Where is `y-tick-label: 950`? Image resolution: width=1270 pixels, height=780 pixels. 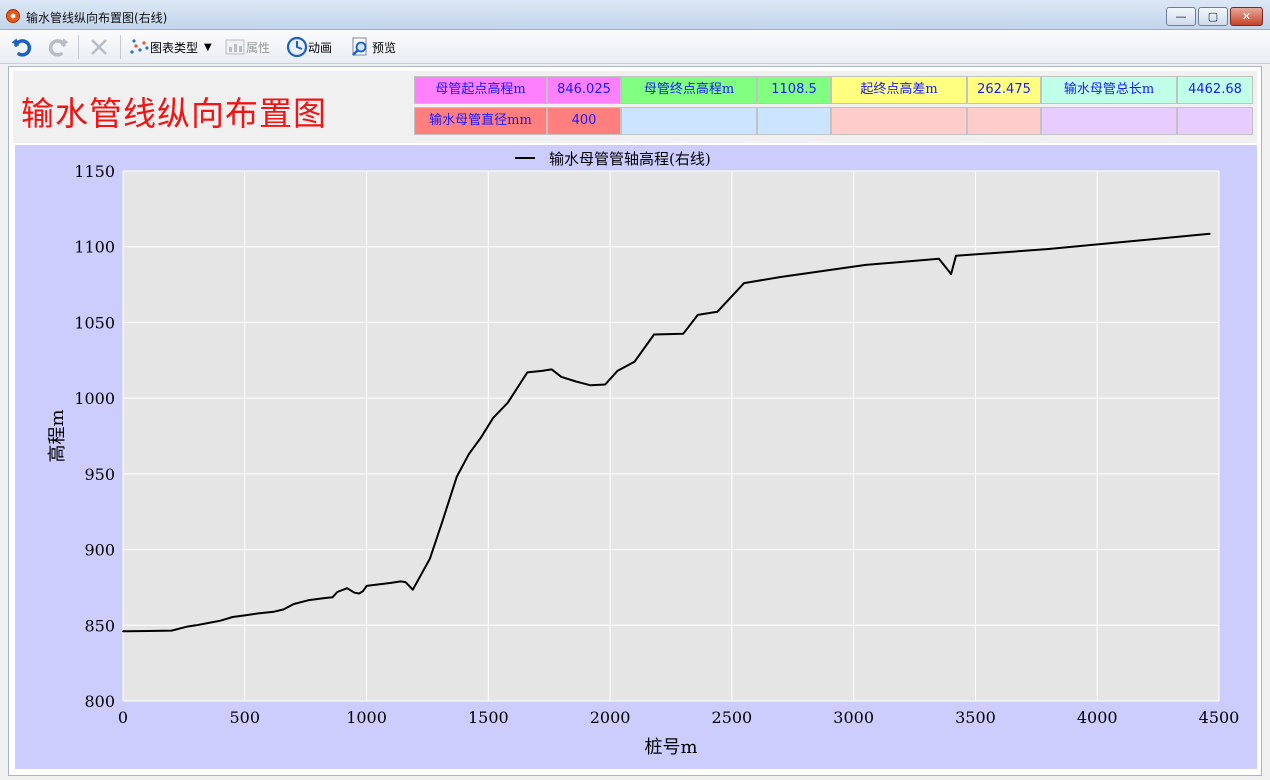
y-tick-label: 950 is located at coordinates (99, 474).